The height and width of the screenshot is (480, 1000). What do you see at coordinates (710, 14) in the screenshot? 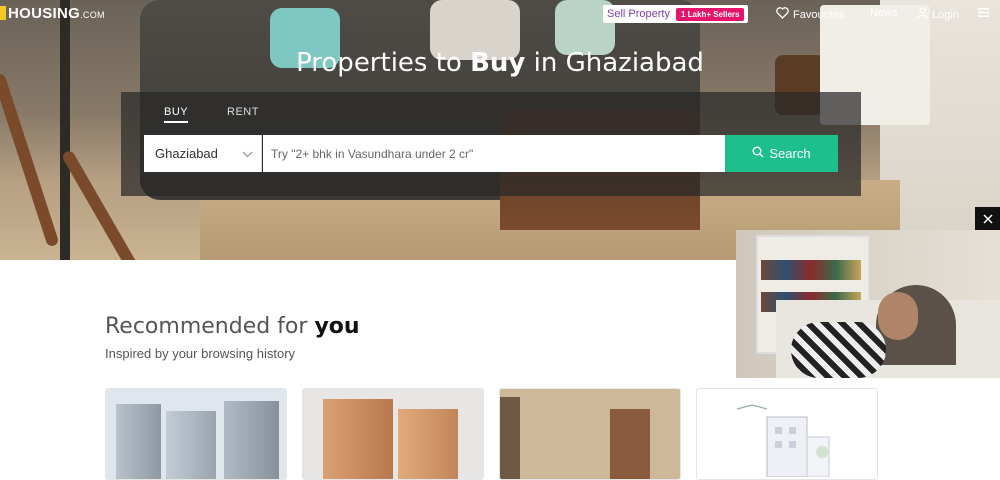
I see `sellers-badge: 1 Lakh+ Sellers` at bounding box center [710, 14].